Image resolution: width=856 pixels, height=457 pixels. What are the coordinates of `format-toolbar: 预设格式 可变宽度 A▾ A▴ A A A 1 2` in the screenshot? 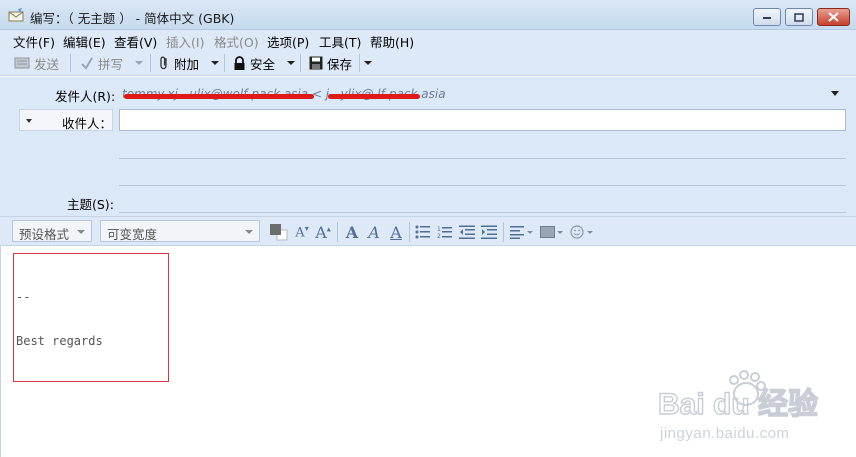 It's located at (428, 231).